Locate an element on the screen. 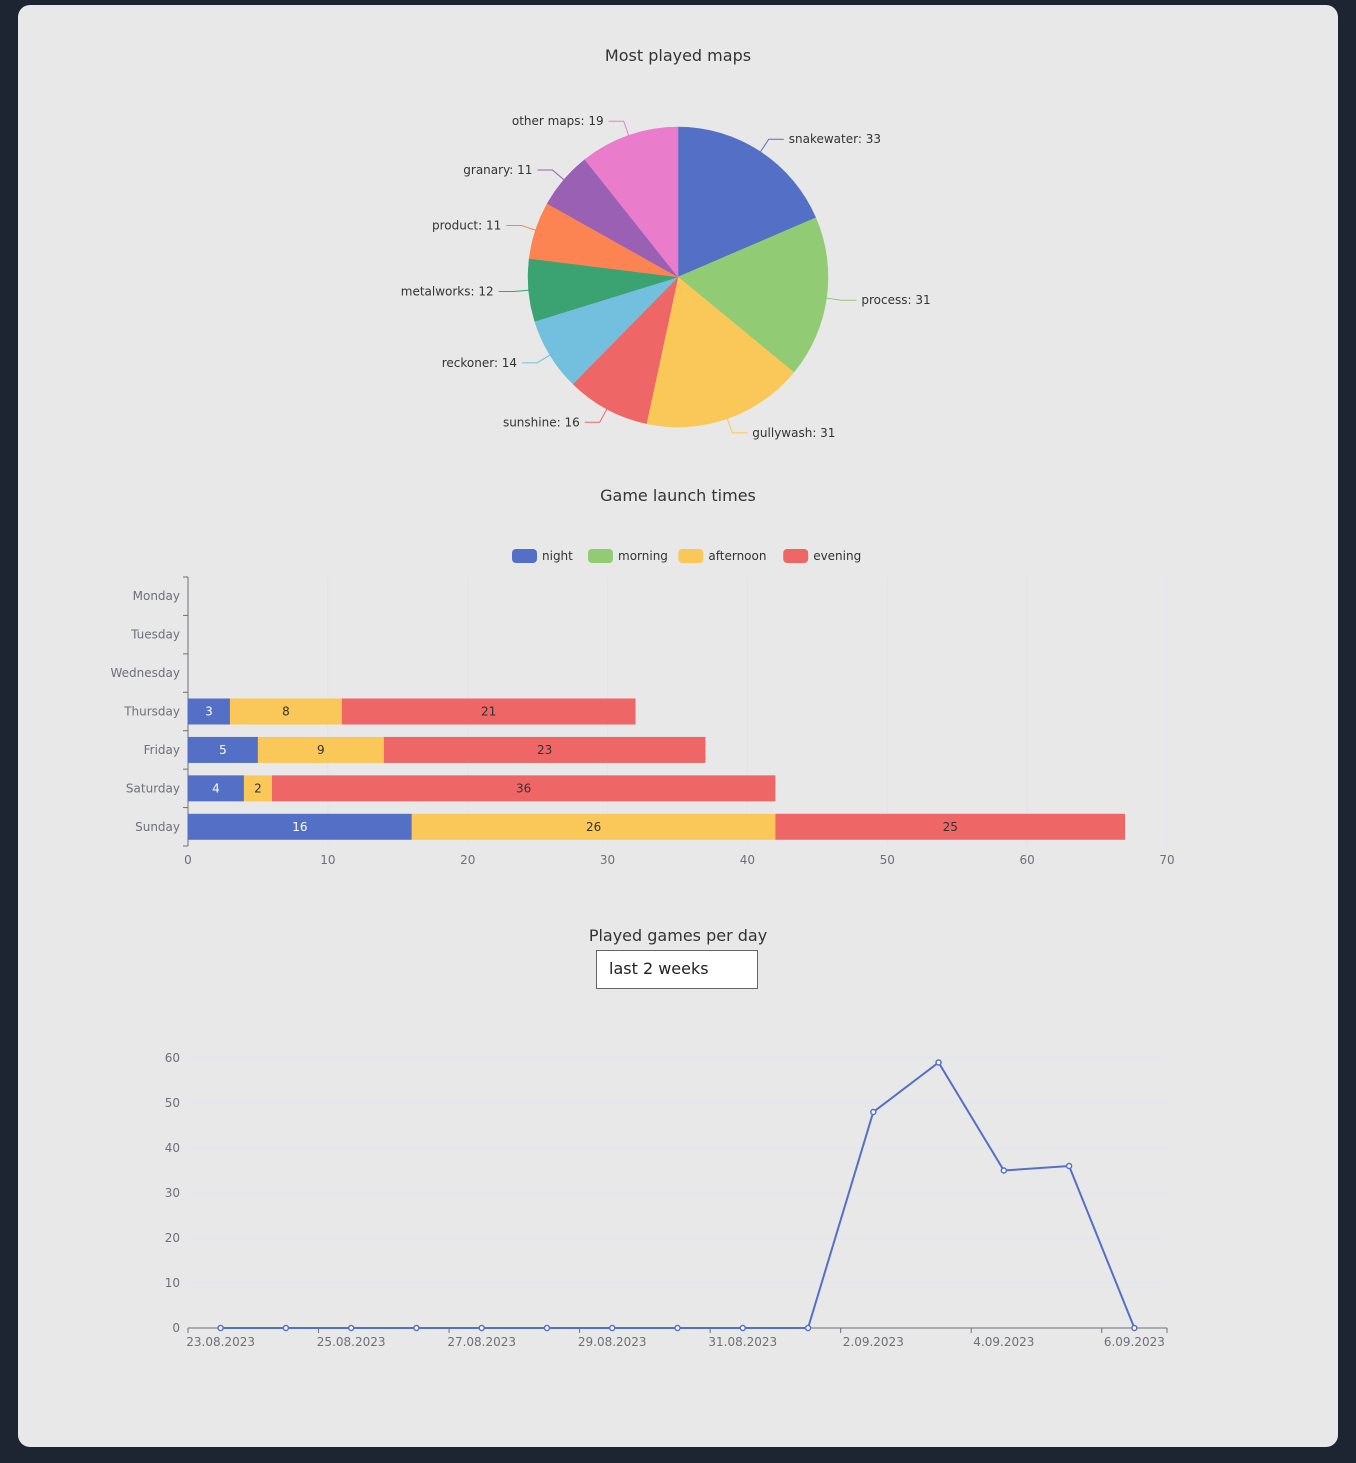 This screenshot has height=1463, width=1356. y-tick-label: Monday is located at coordinates (156, 596).